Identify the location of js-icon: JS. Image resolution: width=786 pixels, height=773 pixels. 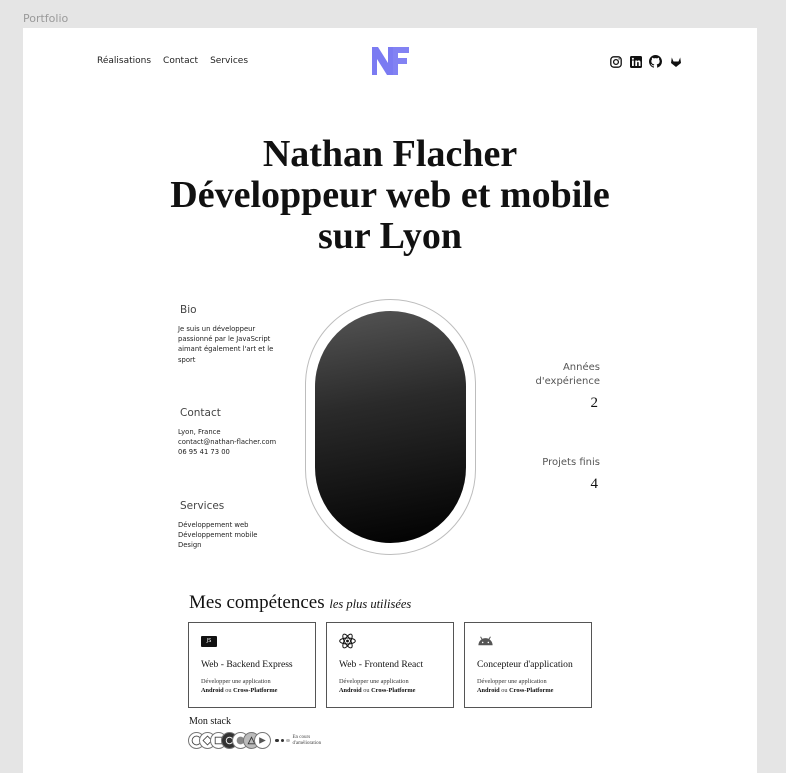
(209, 641).